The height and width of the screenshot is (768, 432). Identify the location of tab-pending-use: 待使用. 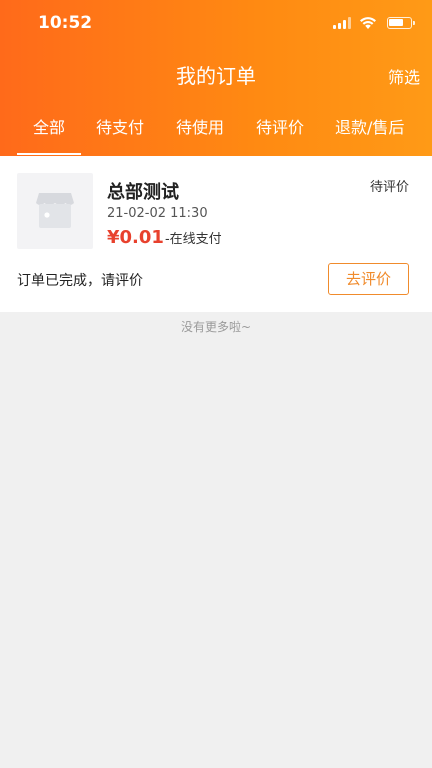
(200, 126).